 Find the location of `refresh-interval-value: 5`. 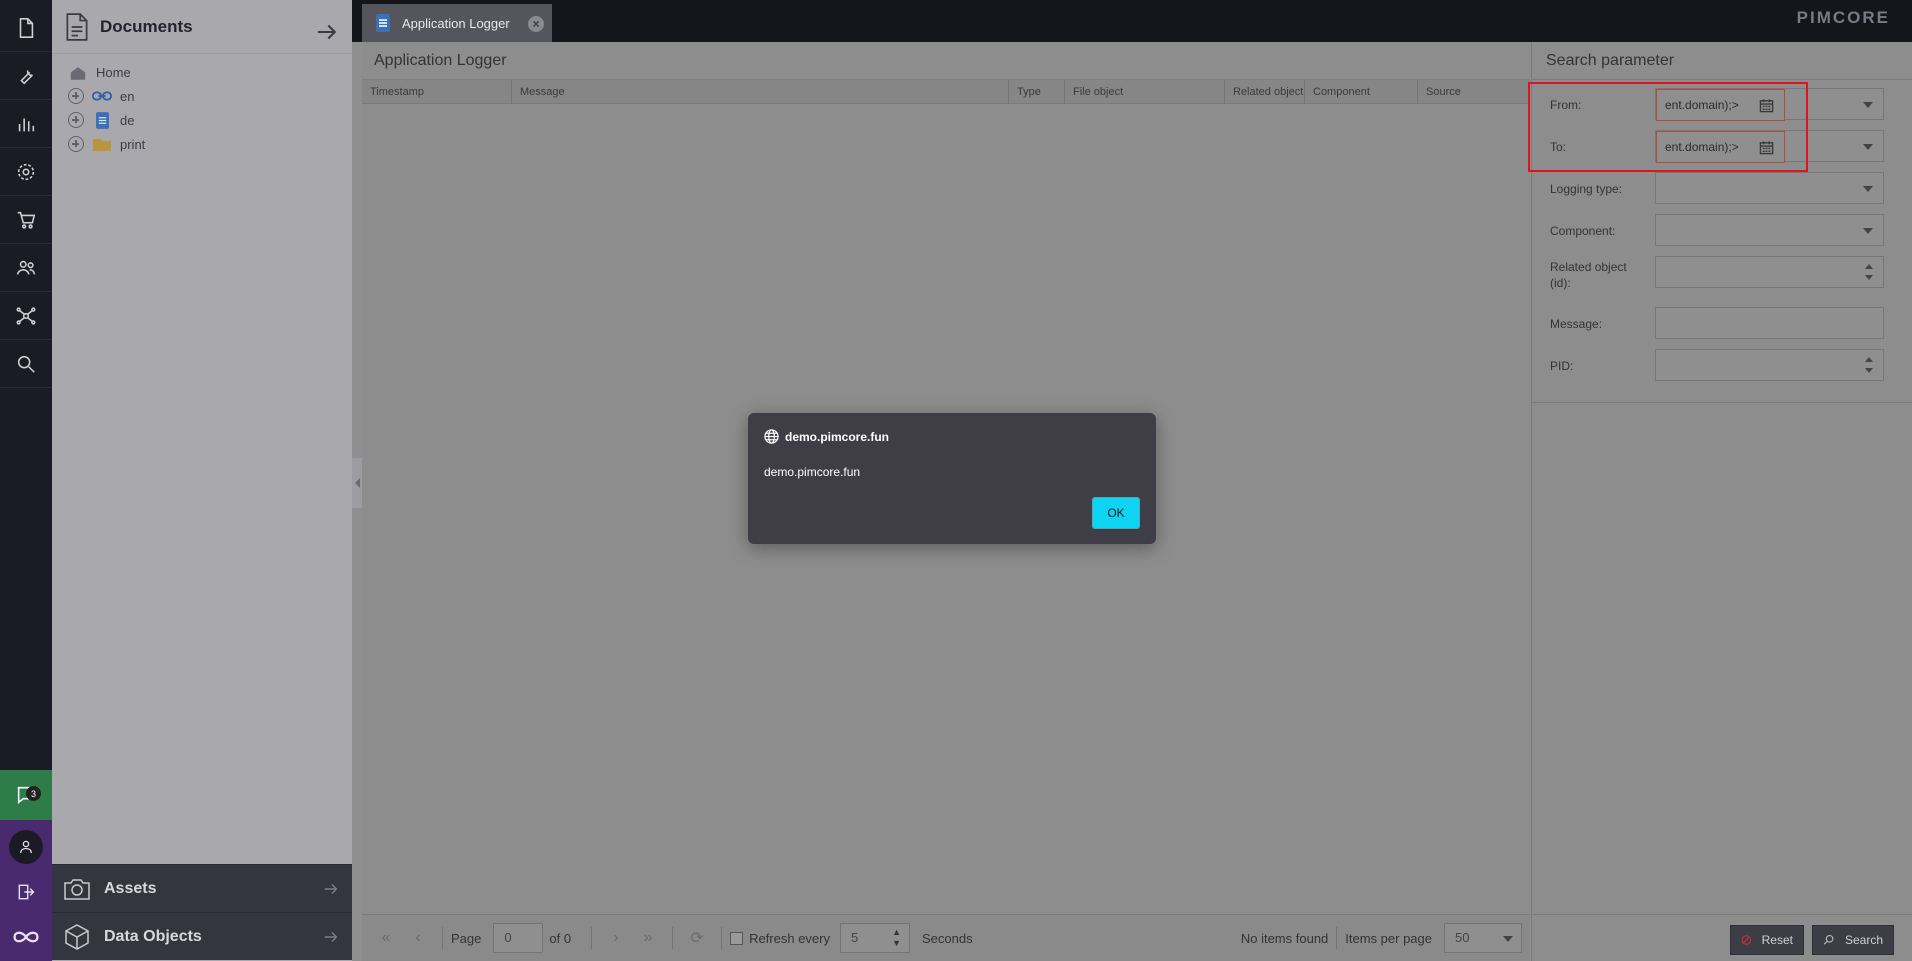

refresh-interval-value: 5 is located at coordinates (854, 937).